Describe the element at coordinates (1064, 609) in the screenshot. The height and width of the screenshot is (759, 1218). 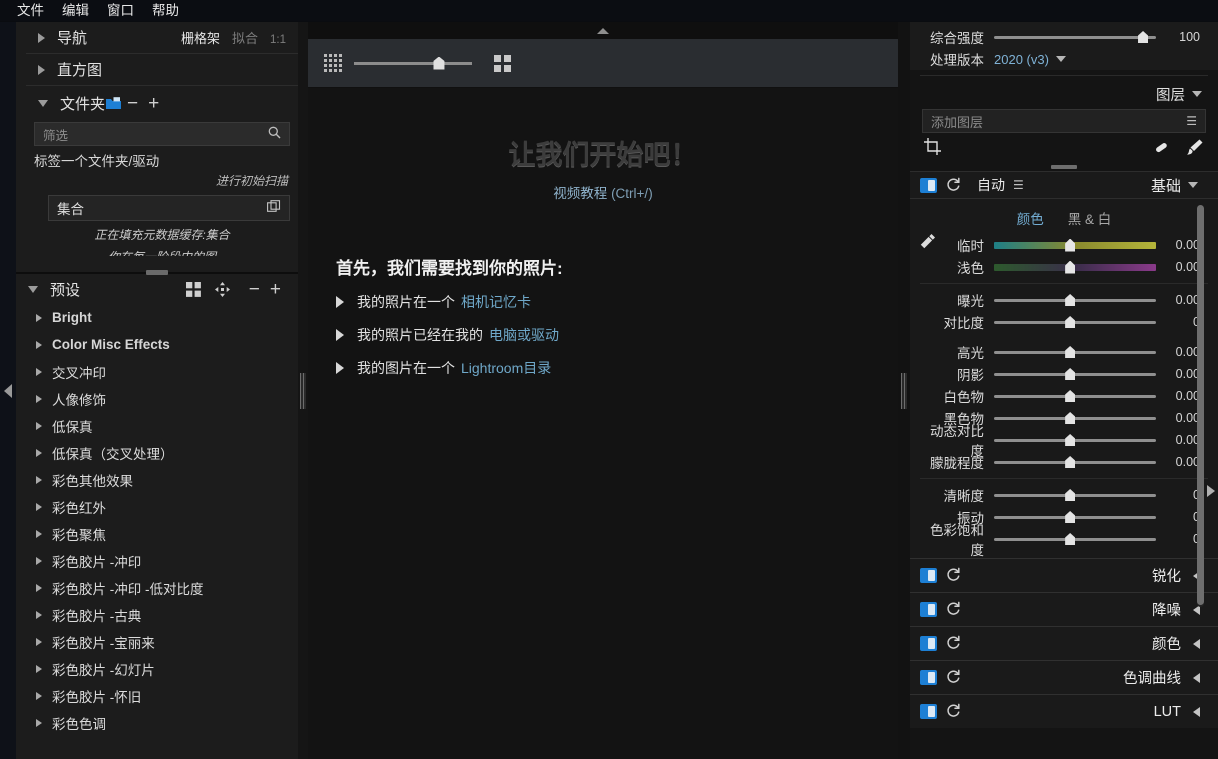
I see `collapsed-panel-row: 降噪` at that location.